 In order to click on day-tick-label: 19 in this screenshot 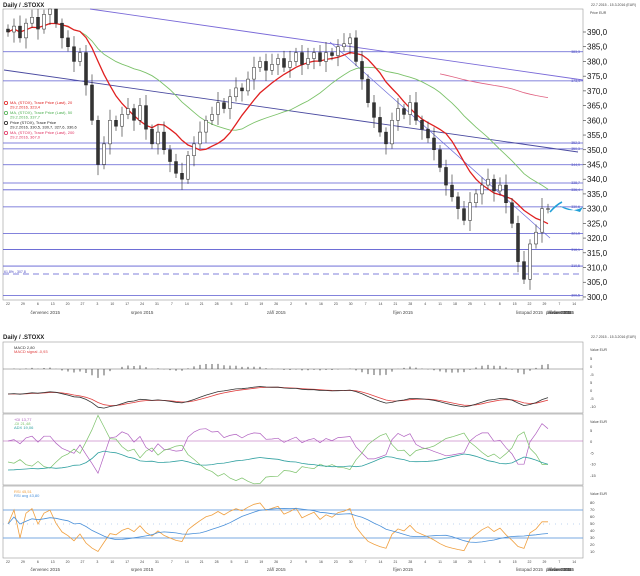, I will do `click(261, 304)`.